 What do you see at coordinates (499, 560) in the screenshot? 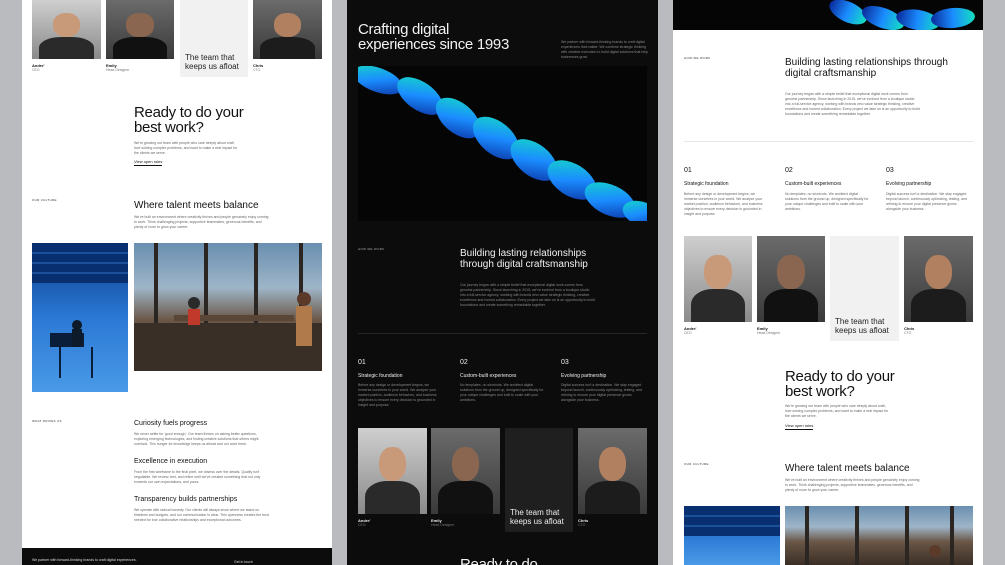
I see `cta-title: Ready to do` at bounding box center [499, 560].